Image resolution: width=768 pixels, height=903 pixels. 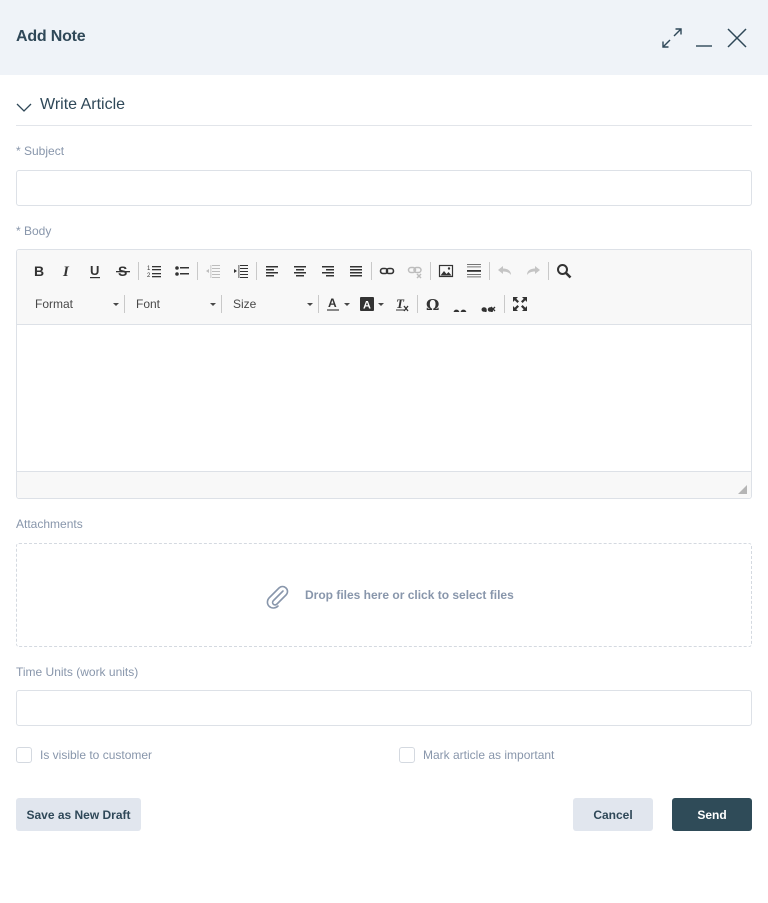 I want to click on image-icon, so click(x=446, y=271).